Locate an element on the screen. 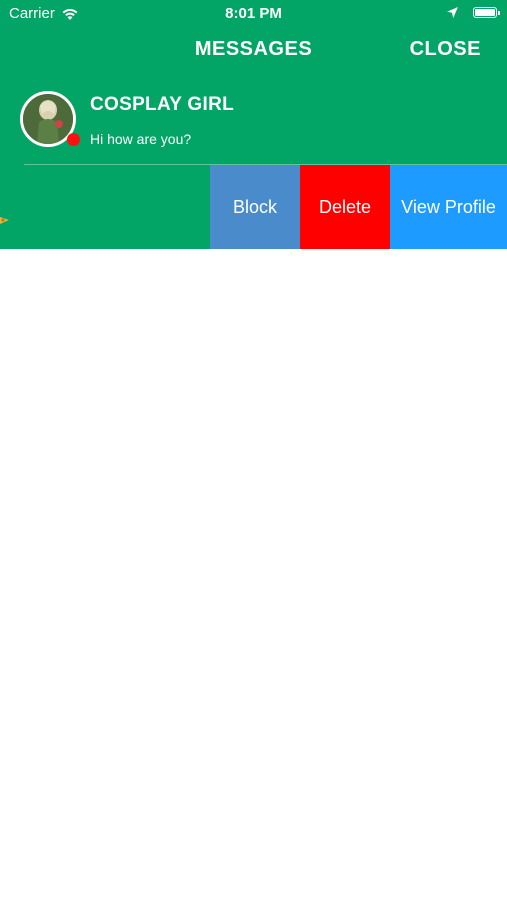  battery-icon is located at coordinates (486, 12).